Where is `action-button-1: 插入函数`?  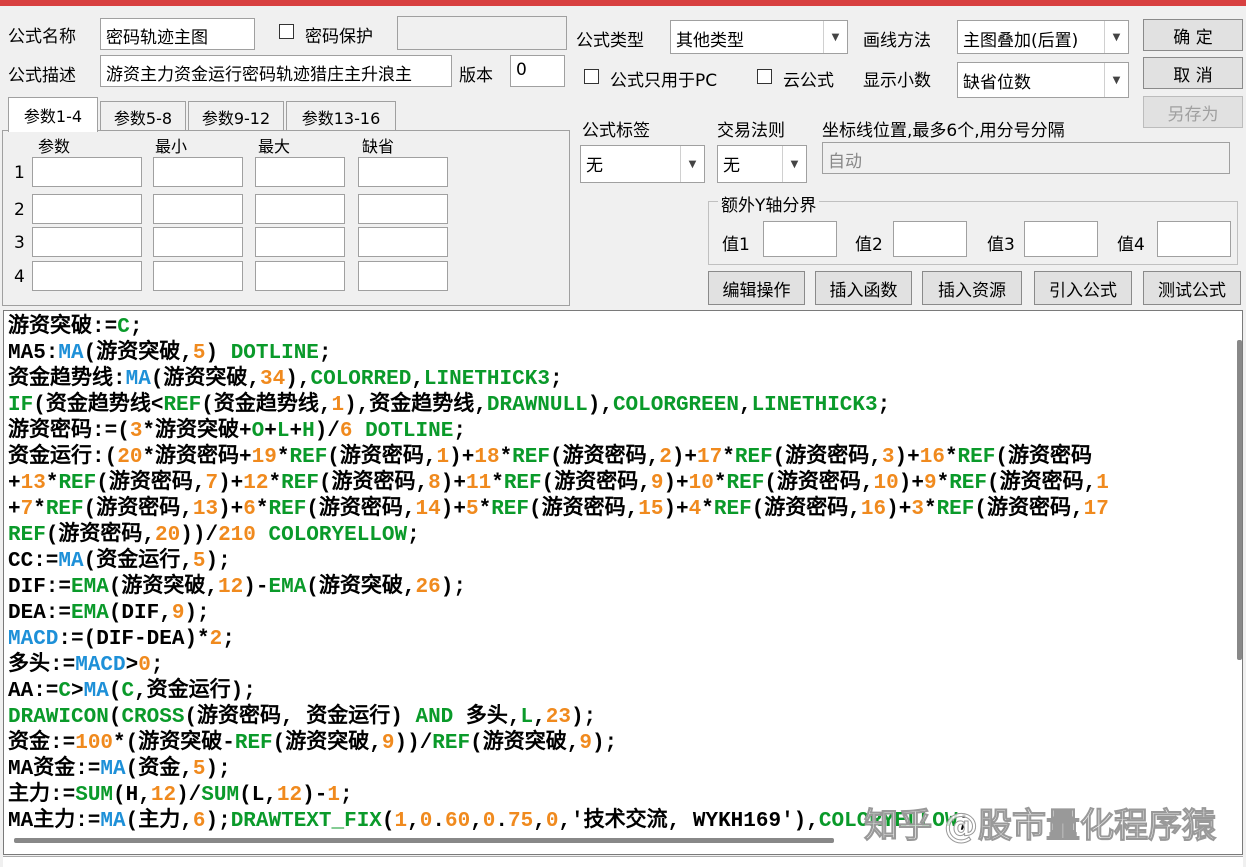 action-button-1: 插入函数 is located at coordinates (863, 288).